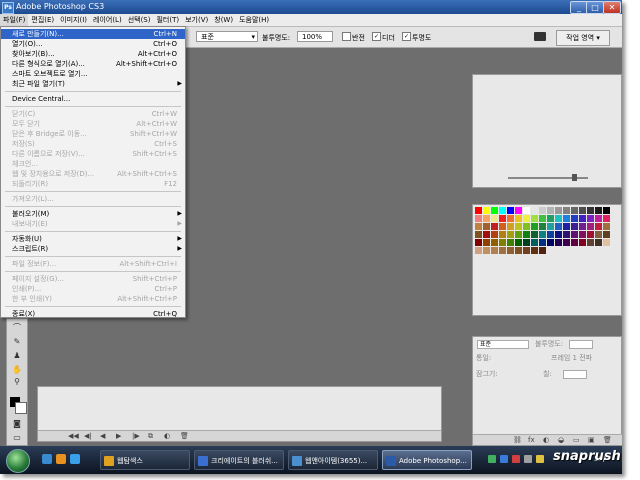 This screenshot has width=640, height=480. I want to click on menu-5: 필터(T), so click(167, 20).